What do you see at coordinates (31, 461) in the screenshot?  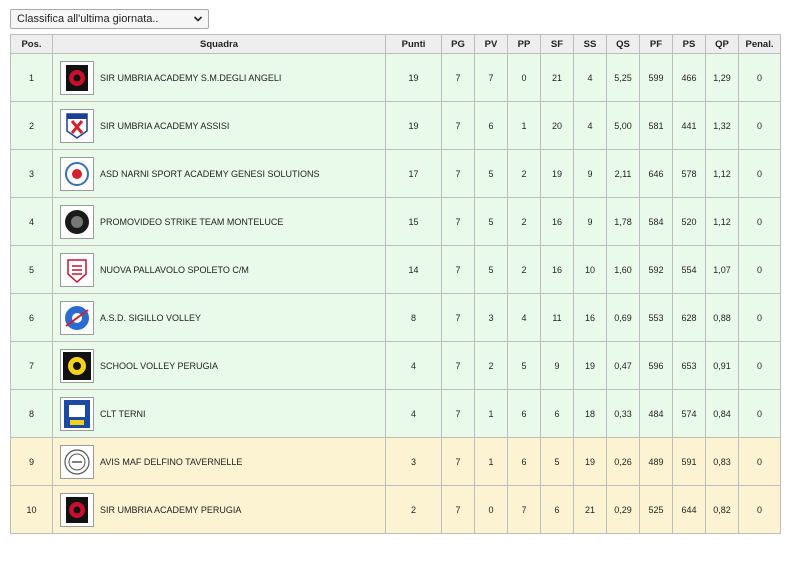 I see `pos-cell: 9` at bounding box center [31, 461].